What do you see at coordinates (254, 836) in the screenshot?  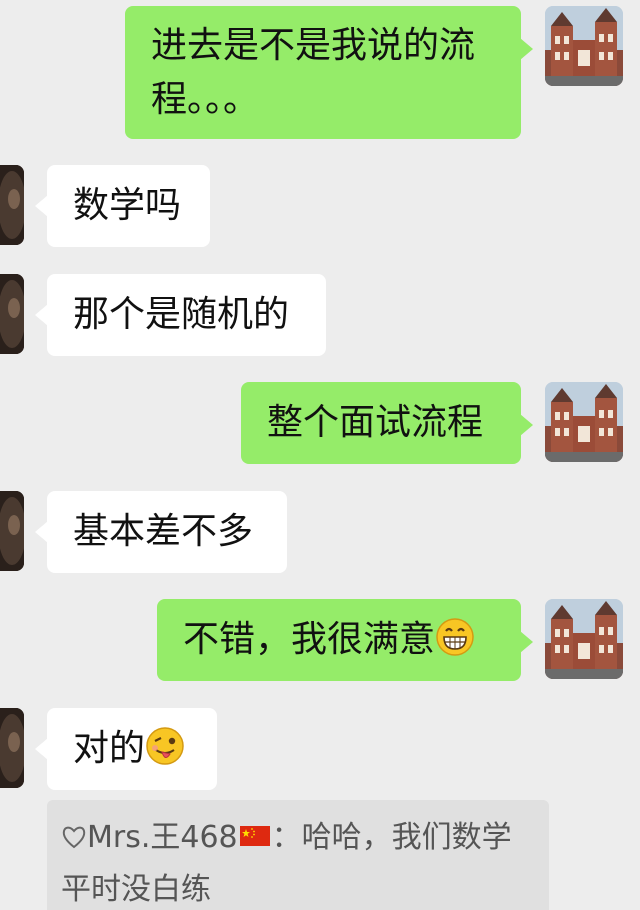 I see `china-flag-icon` at bounding box center [254, 836].